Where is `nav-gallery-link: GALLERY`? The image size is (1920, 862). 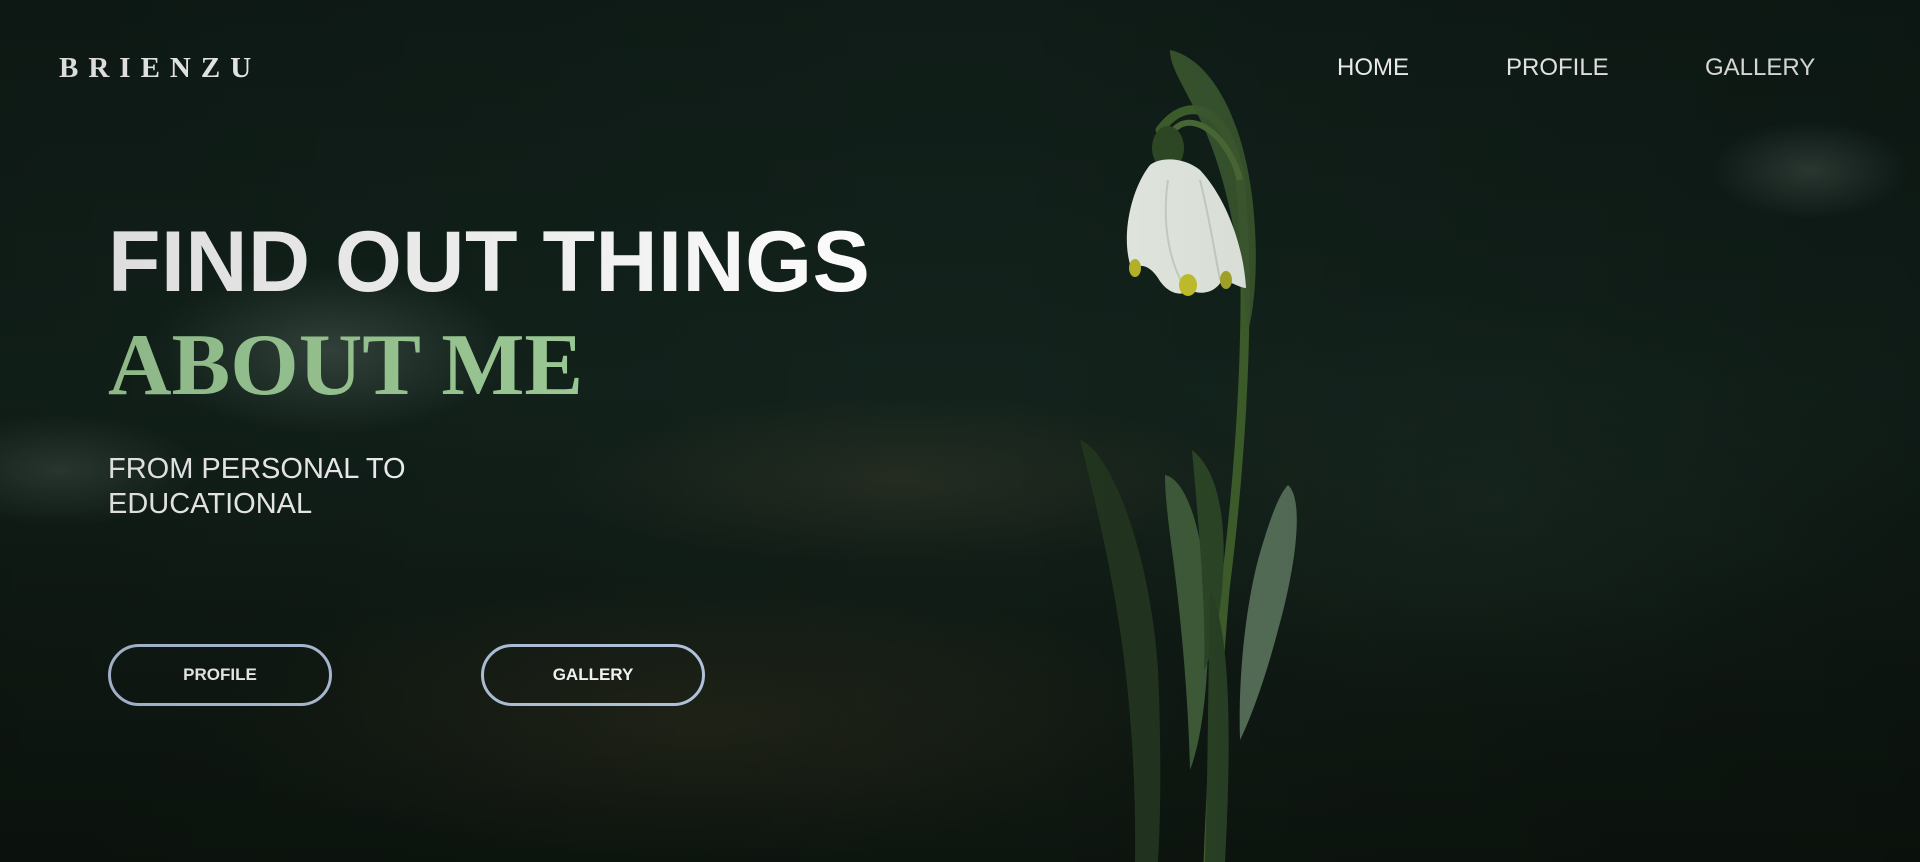 nav-gallery-link: GALLERY is located at coordinates (1760, 68).